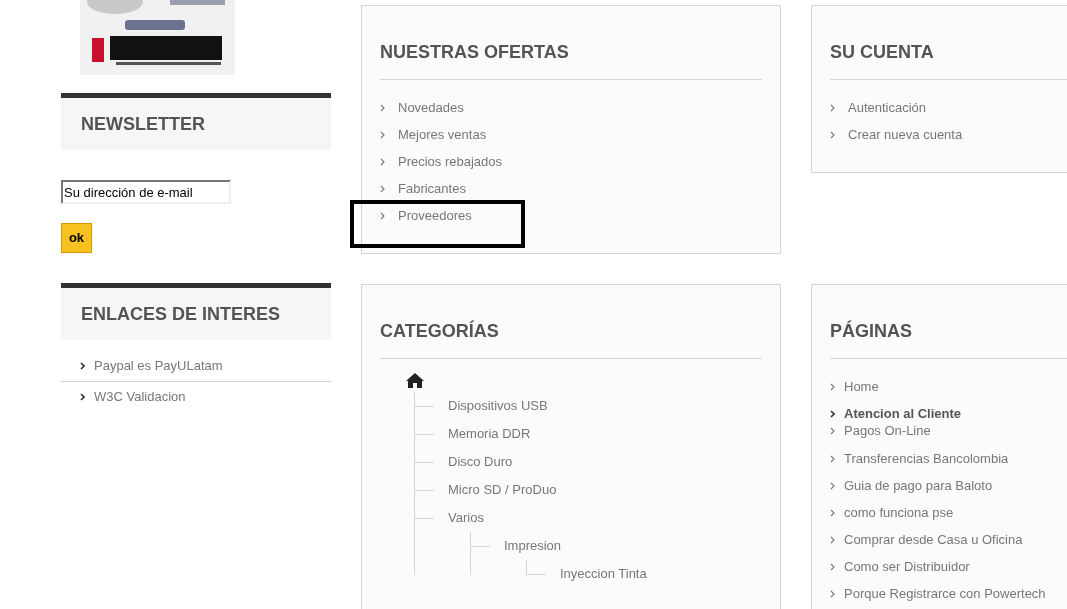  I want to click on page-link: Comprar desde Casa u Oficina, so click(948, 539).